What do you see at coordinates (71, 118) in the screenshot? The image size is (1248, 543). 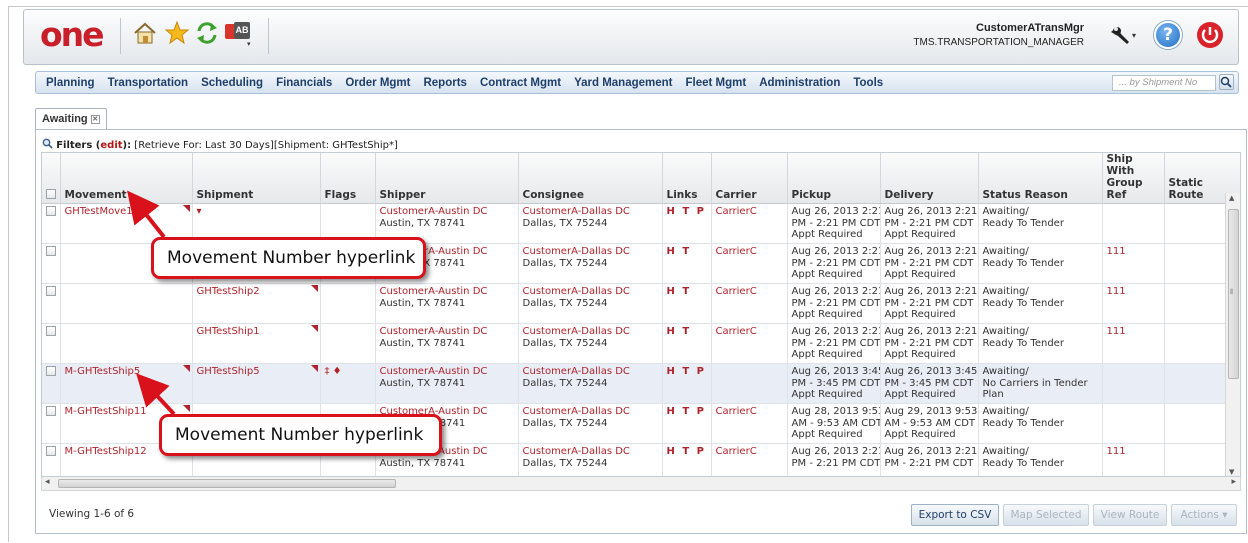 I see `tab-awaiting: Awaiting ✕` at bounding box center [71, 118].